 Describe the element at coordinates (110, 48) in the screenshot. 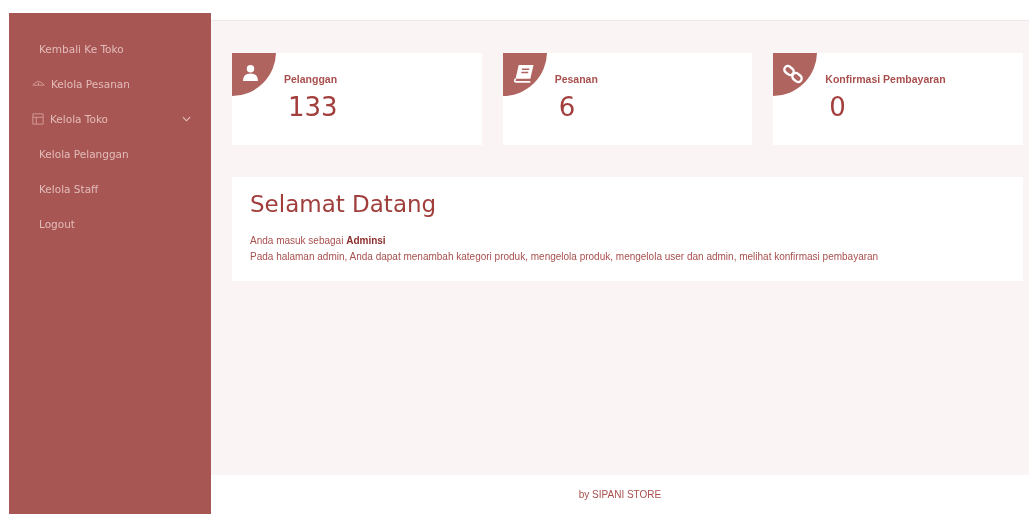

I see `sidebar-item: Kembali Ke Toko` at that location.